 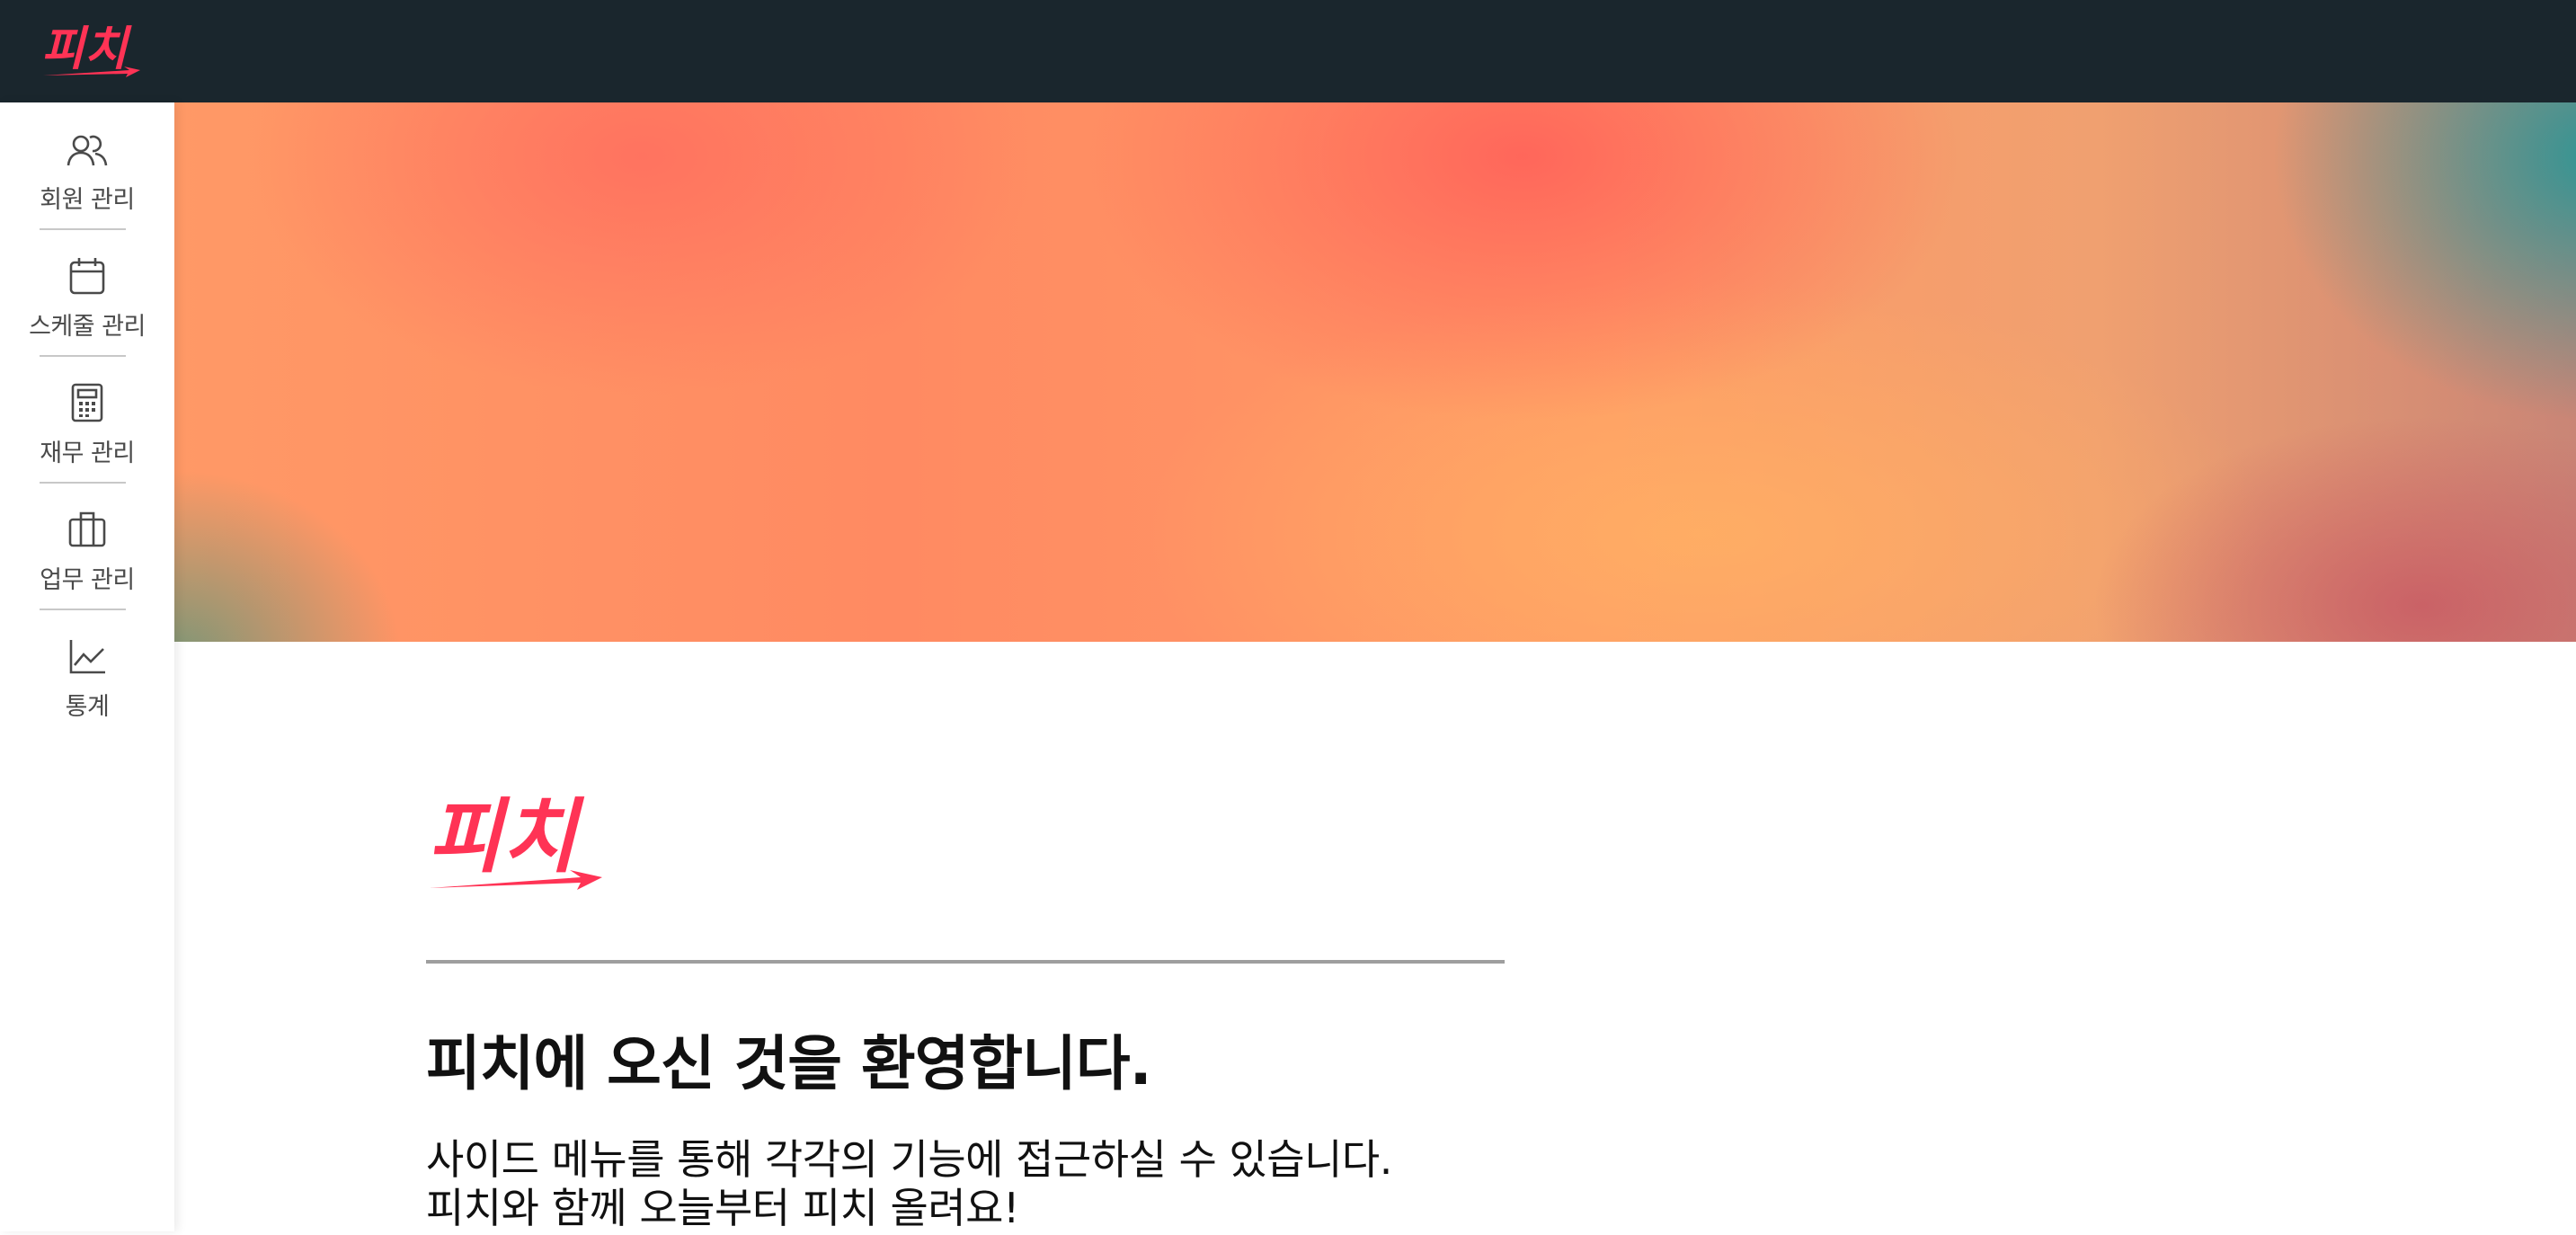 I want to click on sidebar-item-schedule: 스케줄 관리, so click(x=87, y=292).